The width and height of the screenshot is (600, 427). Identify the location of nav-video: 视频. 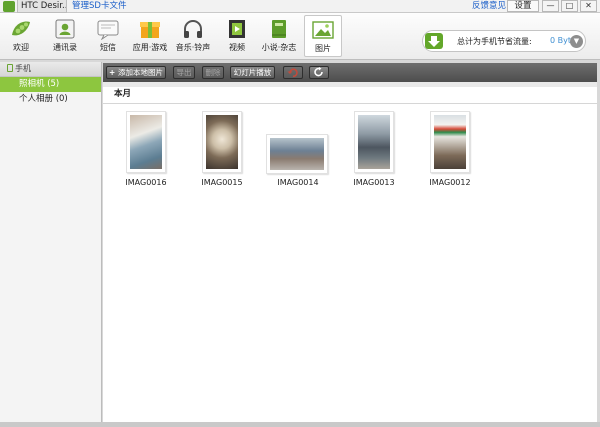
(237, 36).